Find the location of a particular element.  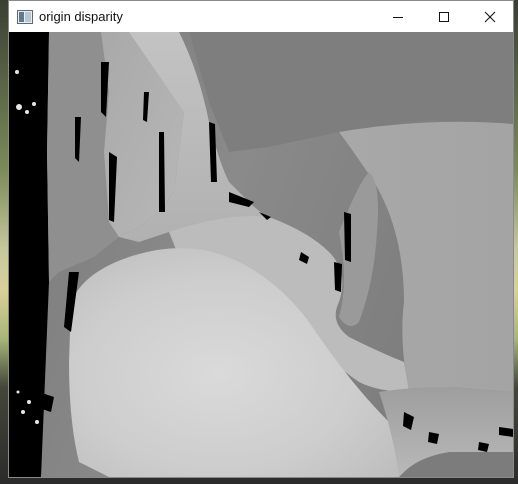

occlusion-left is located at coordinates (29, 254).